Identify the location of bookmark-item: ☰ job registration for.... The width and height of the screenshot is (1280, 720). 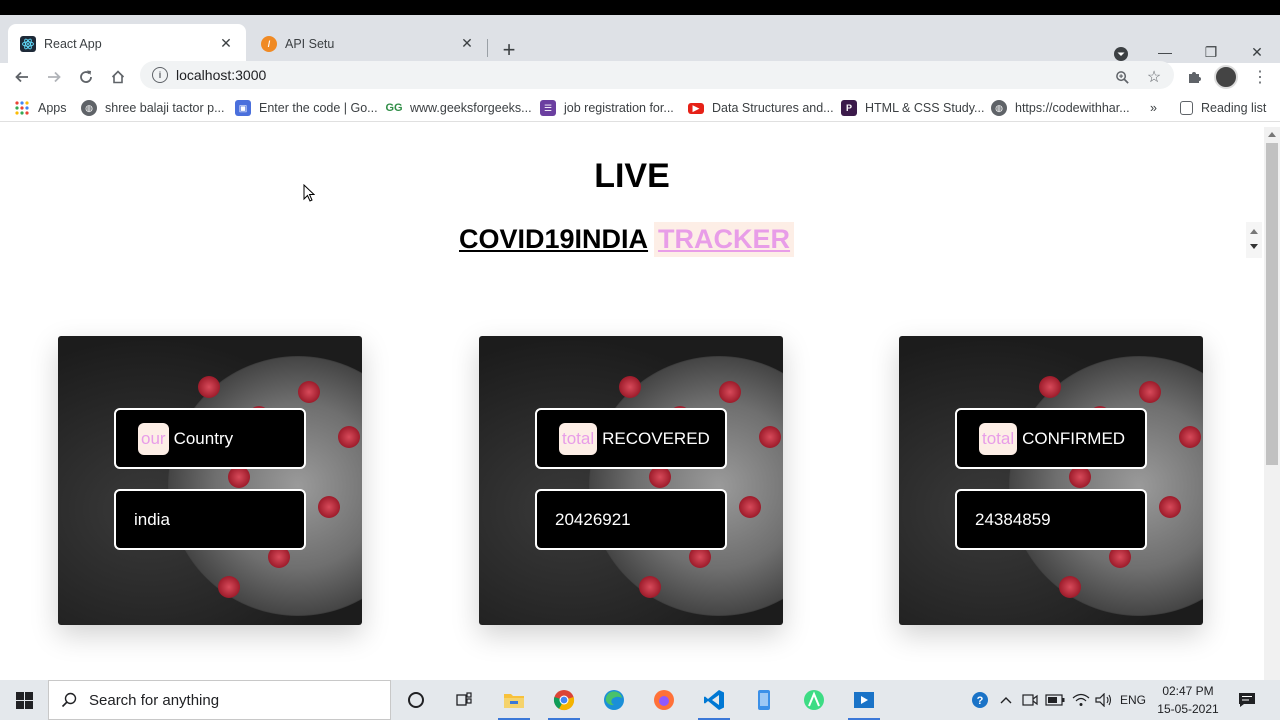
(607, 108).